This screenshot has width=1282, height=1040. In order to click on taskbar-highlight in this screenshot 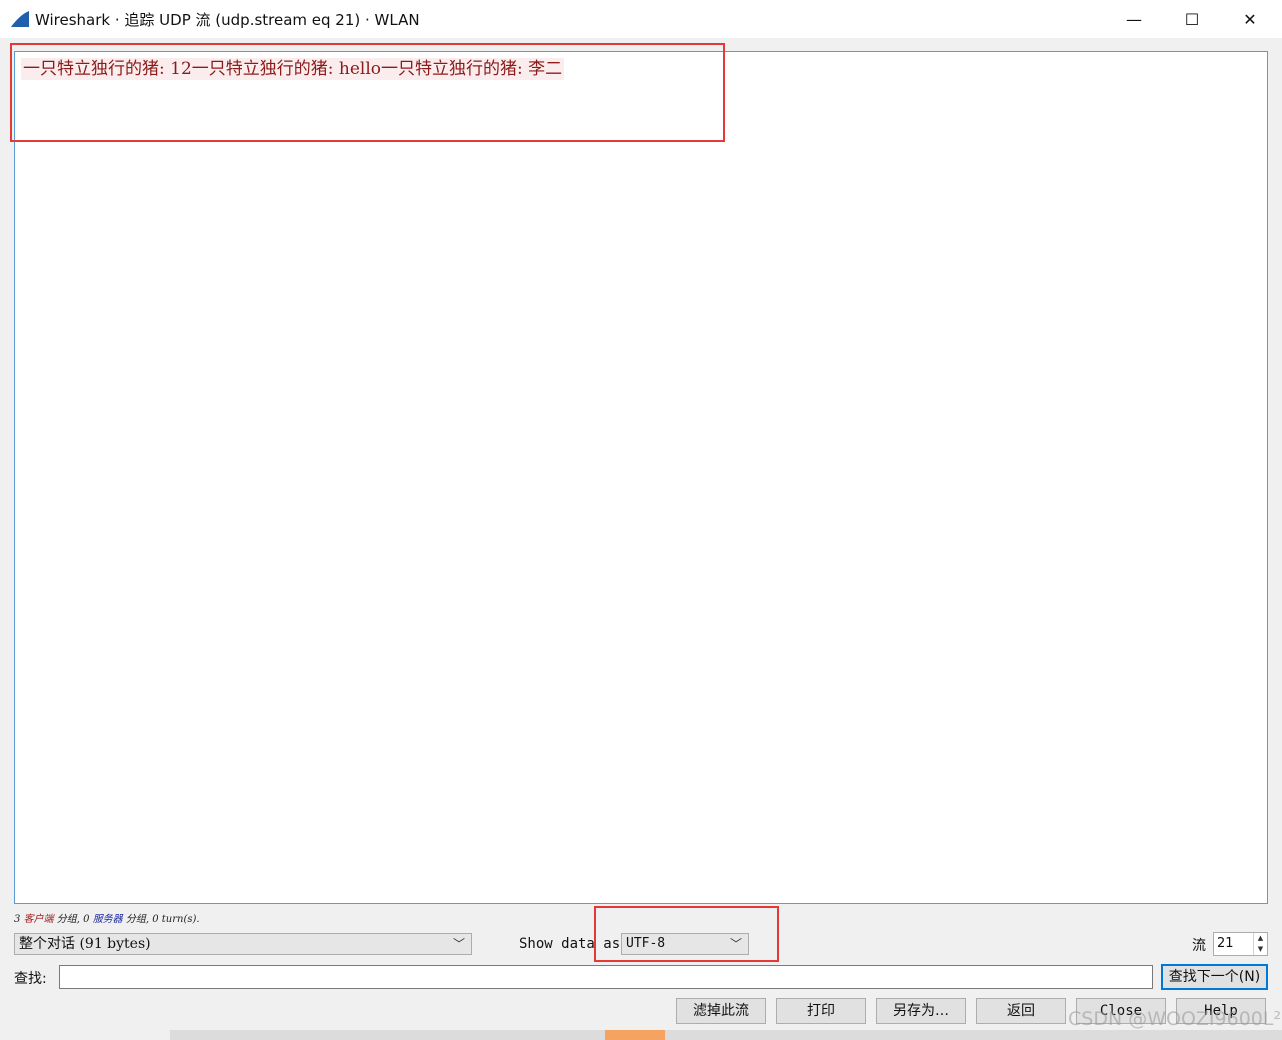, I will do `click(635, 1035)`.